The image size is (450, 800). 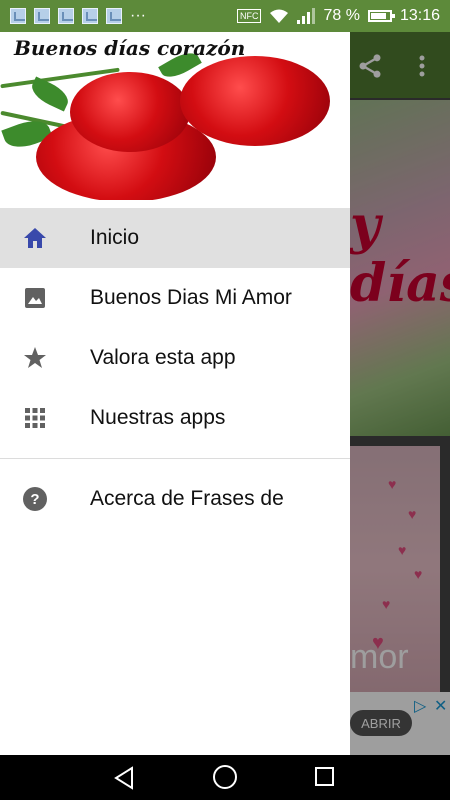 What do you see at coordinates (35, 418) in the screenshot?
I see `apps-grid-icon` at bounding box center [35, 418].